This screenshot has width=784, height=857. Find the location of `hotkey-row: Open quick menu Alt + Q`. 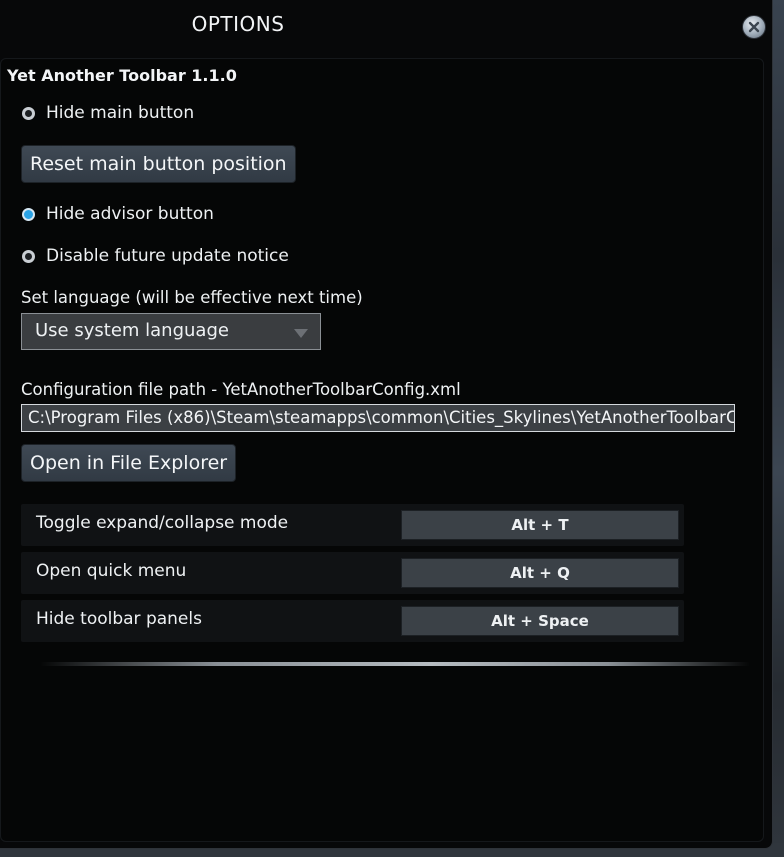

hotkey-row: Open quick menu Alt + Q is located at coordinates (352, 573).